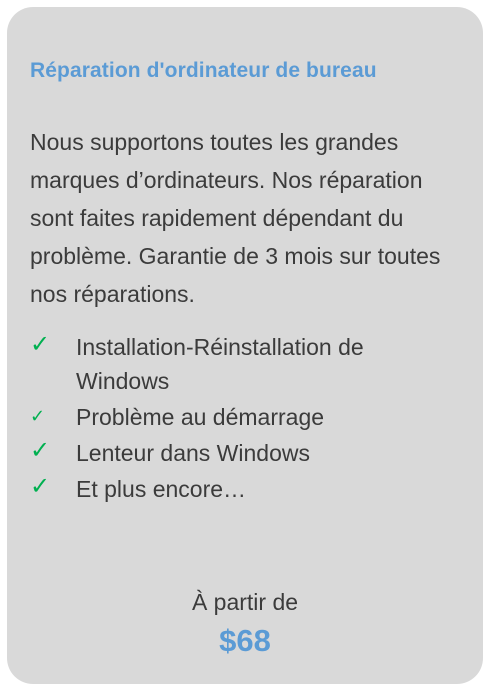 The width and height of the screenshot is (490, 691). I want to click on feature-text: Installation-Réinstallation de Windows, so click(220, 364).